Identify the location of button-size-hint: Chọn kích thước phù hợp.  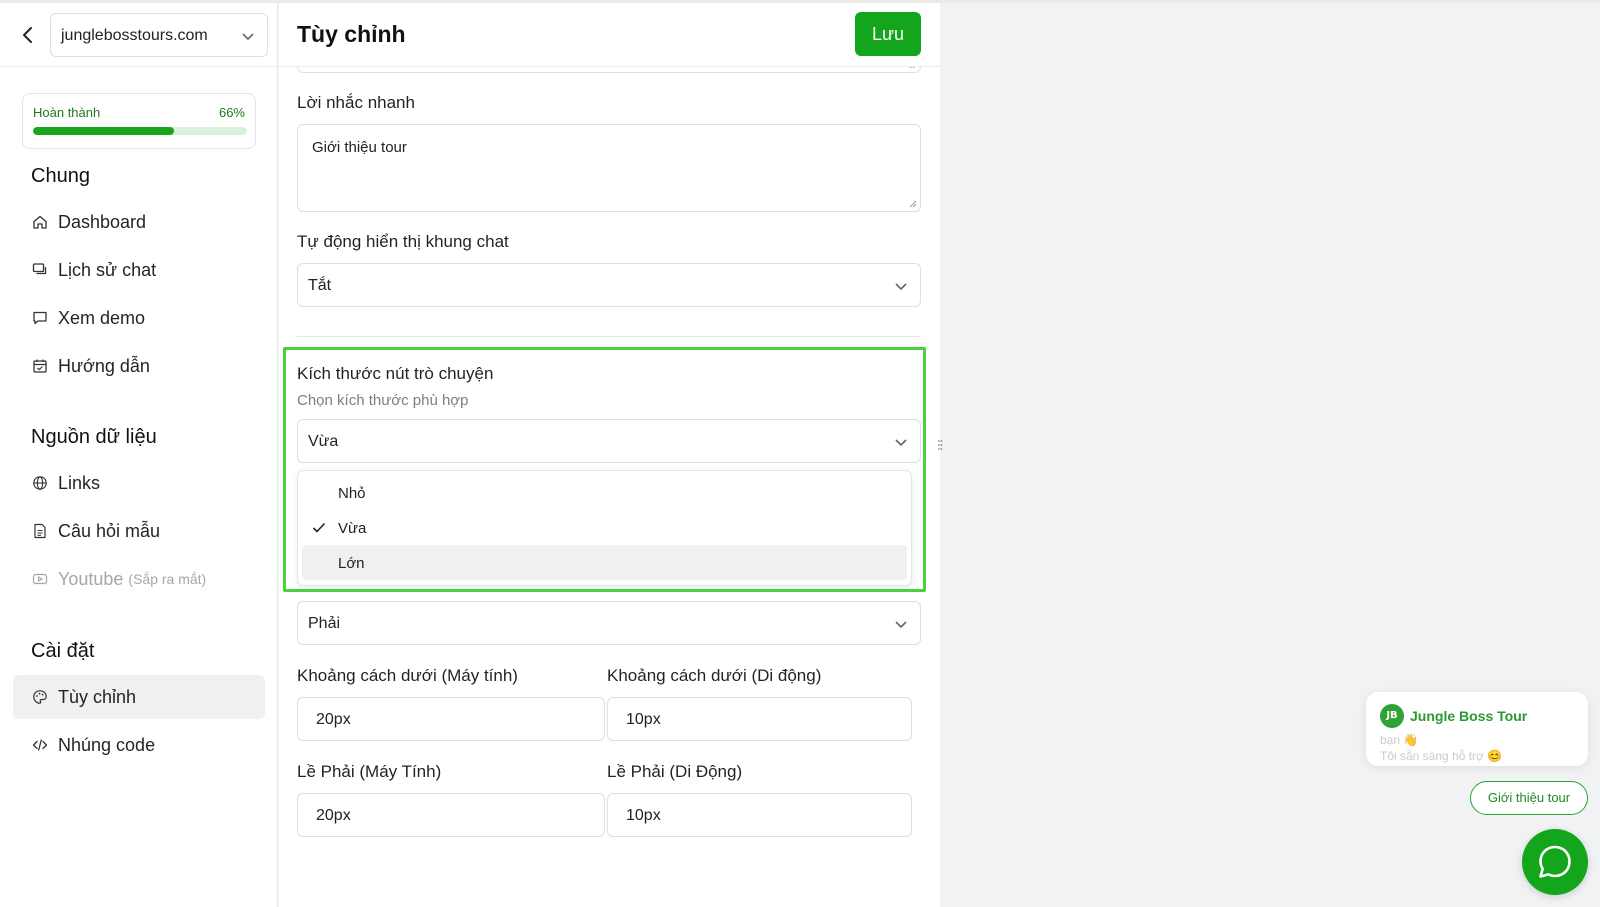
(383, 400).